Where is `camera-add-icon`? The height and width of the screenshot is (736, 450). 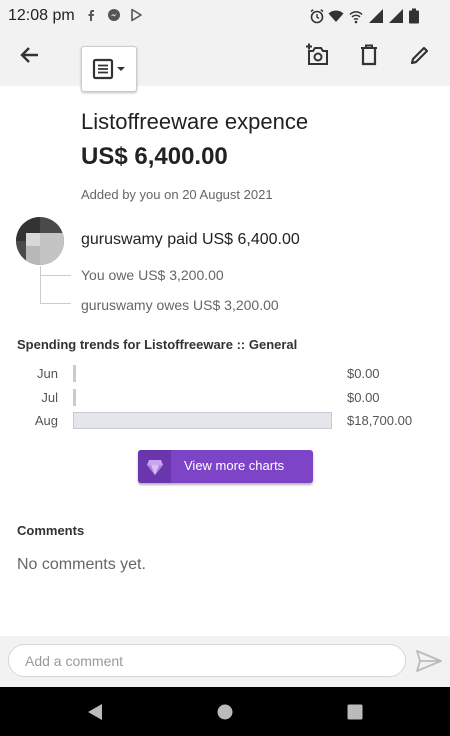
camera-add-icon is located at coordinates (317, 54).